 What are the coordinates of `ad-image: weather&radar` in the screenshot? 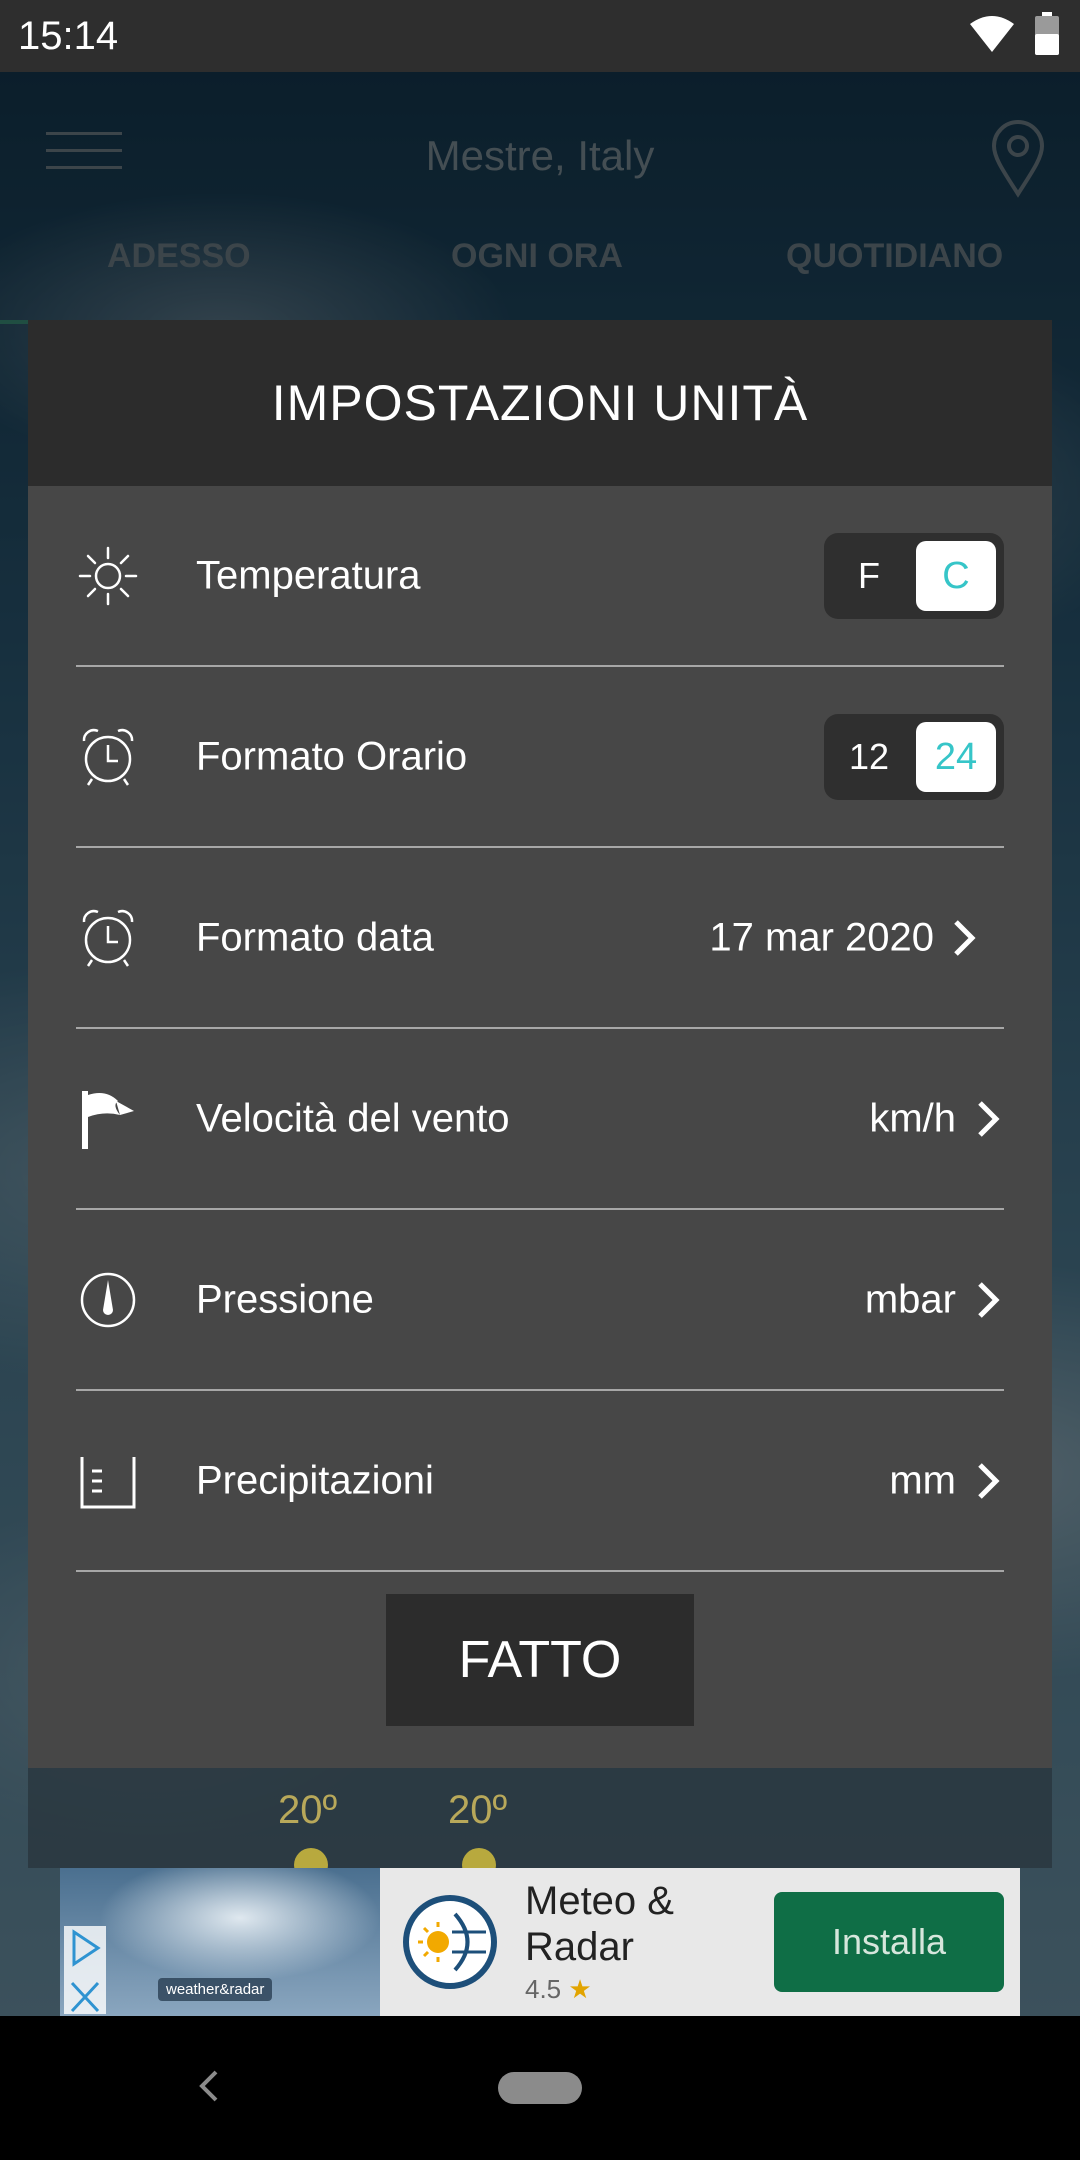 It's located at (220, 1942).